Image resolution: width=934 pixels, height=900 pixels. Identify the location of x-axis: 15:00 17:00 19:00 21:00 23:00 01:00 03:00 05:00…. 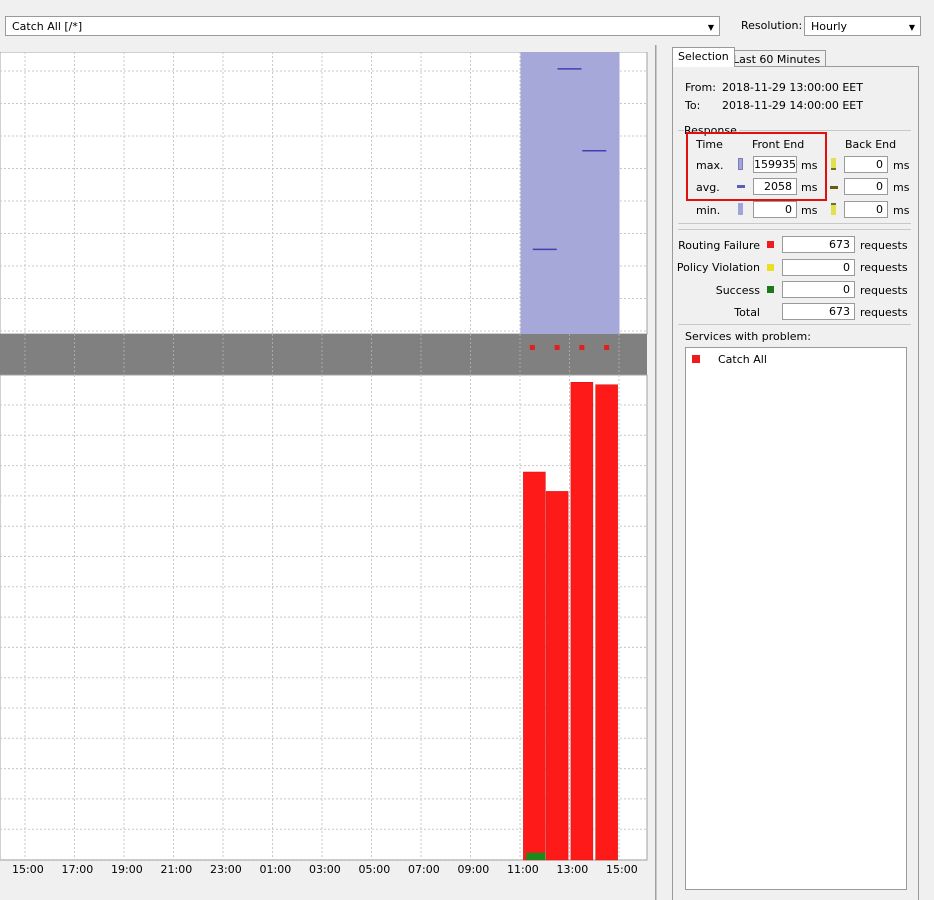
(324, 870).